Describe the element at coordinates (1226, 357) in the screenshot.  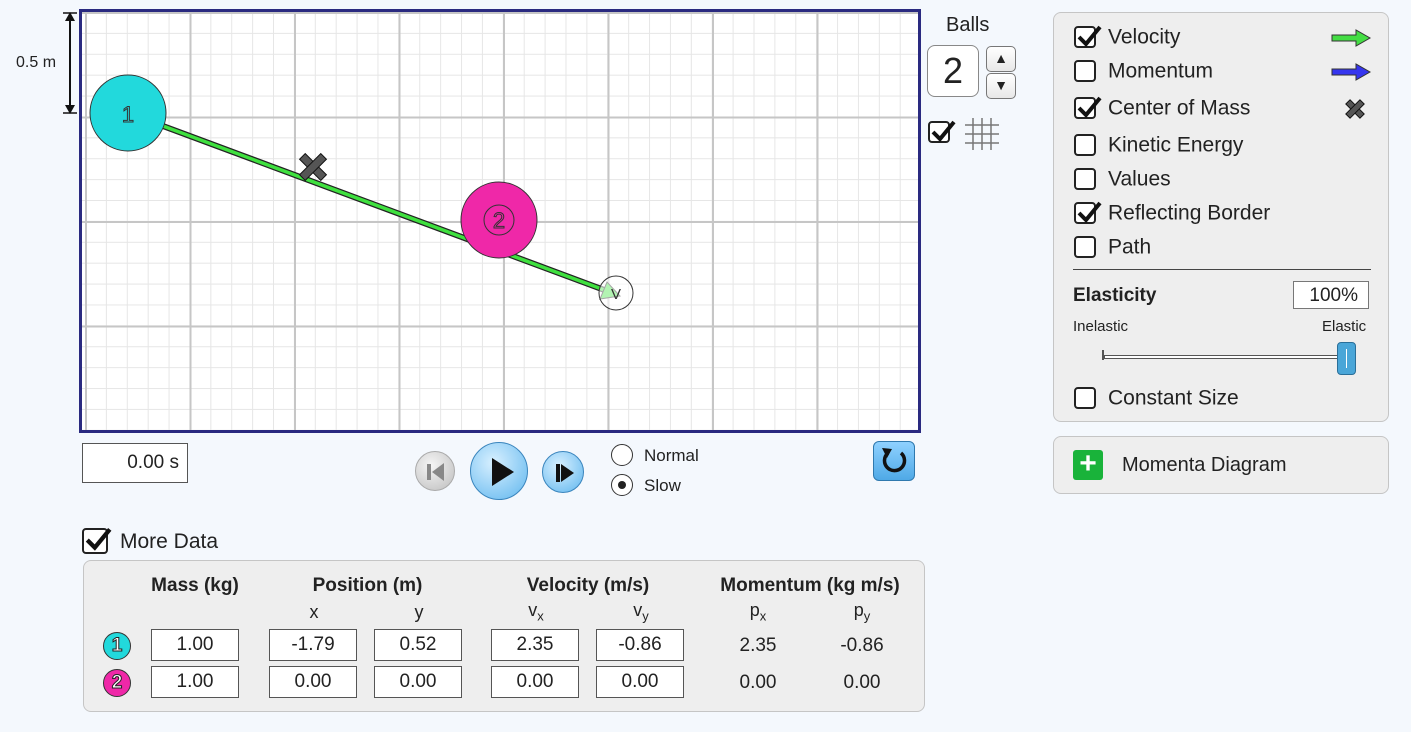
I see `elasticity-slider-track` at that location.